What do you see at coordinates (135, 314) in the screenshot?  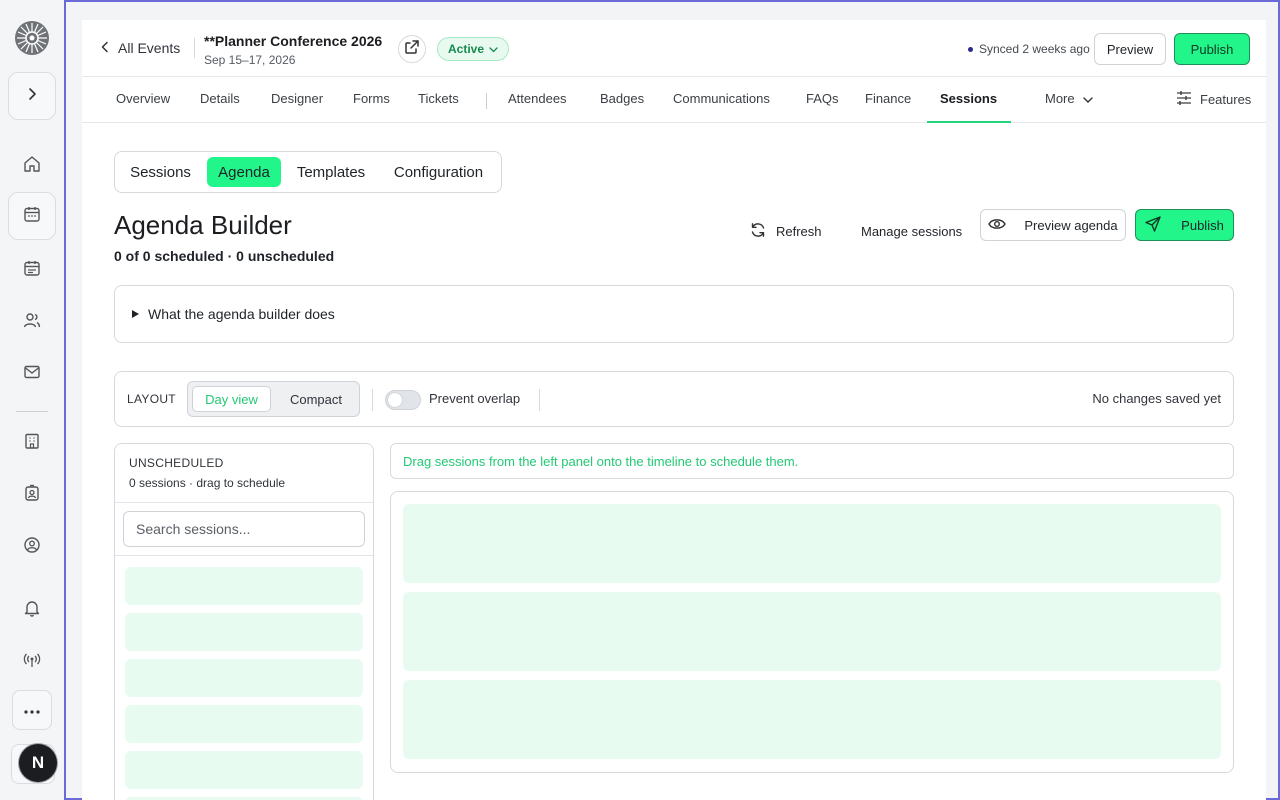 I see `disclosure-triangle-icon` at bounding box center [135, 314].